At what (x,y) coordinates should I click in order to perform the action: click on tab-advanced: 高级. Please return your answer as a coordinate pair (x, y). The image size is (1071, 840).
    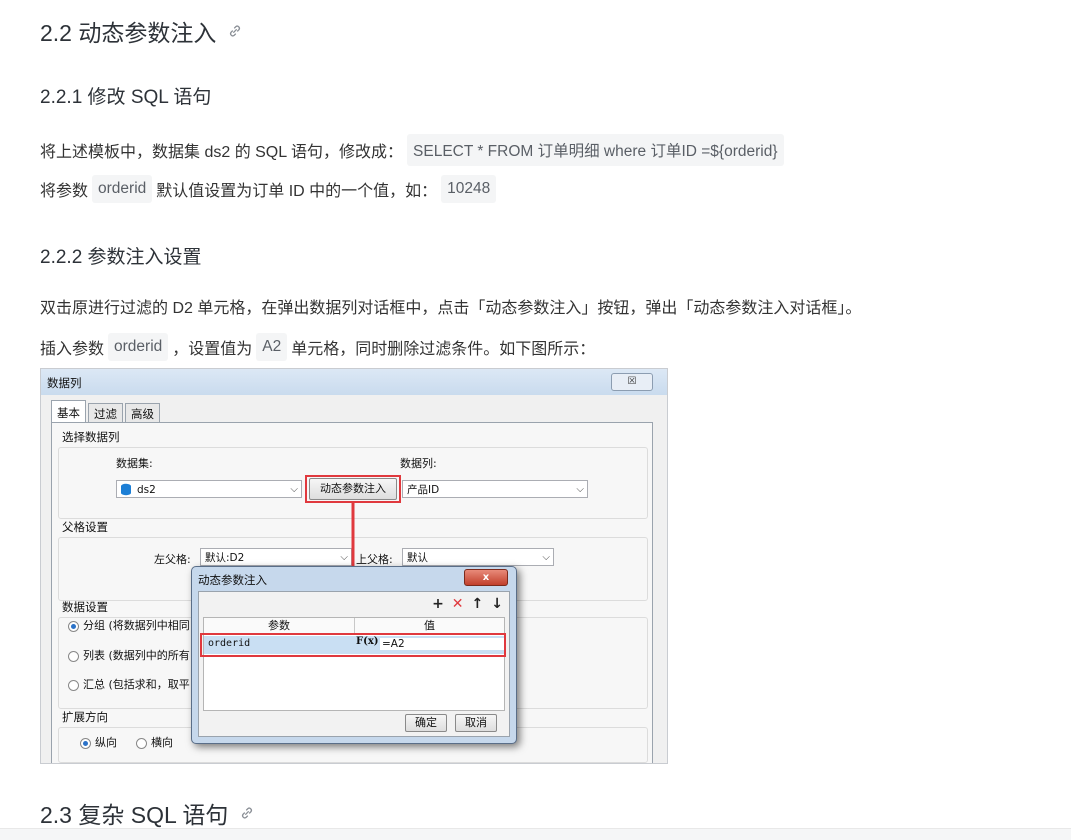
    Looking at the image, I should click on (142, 413).